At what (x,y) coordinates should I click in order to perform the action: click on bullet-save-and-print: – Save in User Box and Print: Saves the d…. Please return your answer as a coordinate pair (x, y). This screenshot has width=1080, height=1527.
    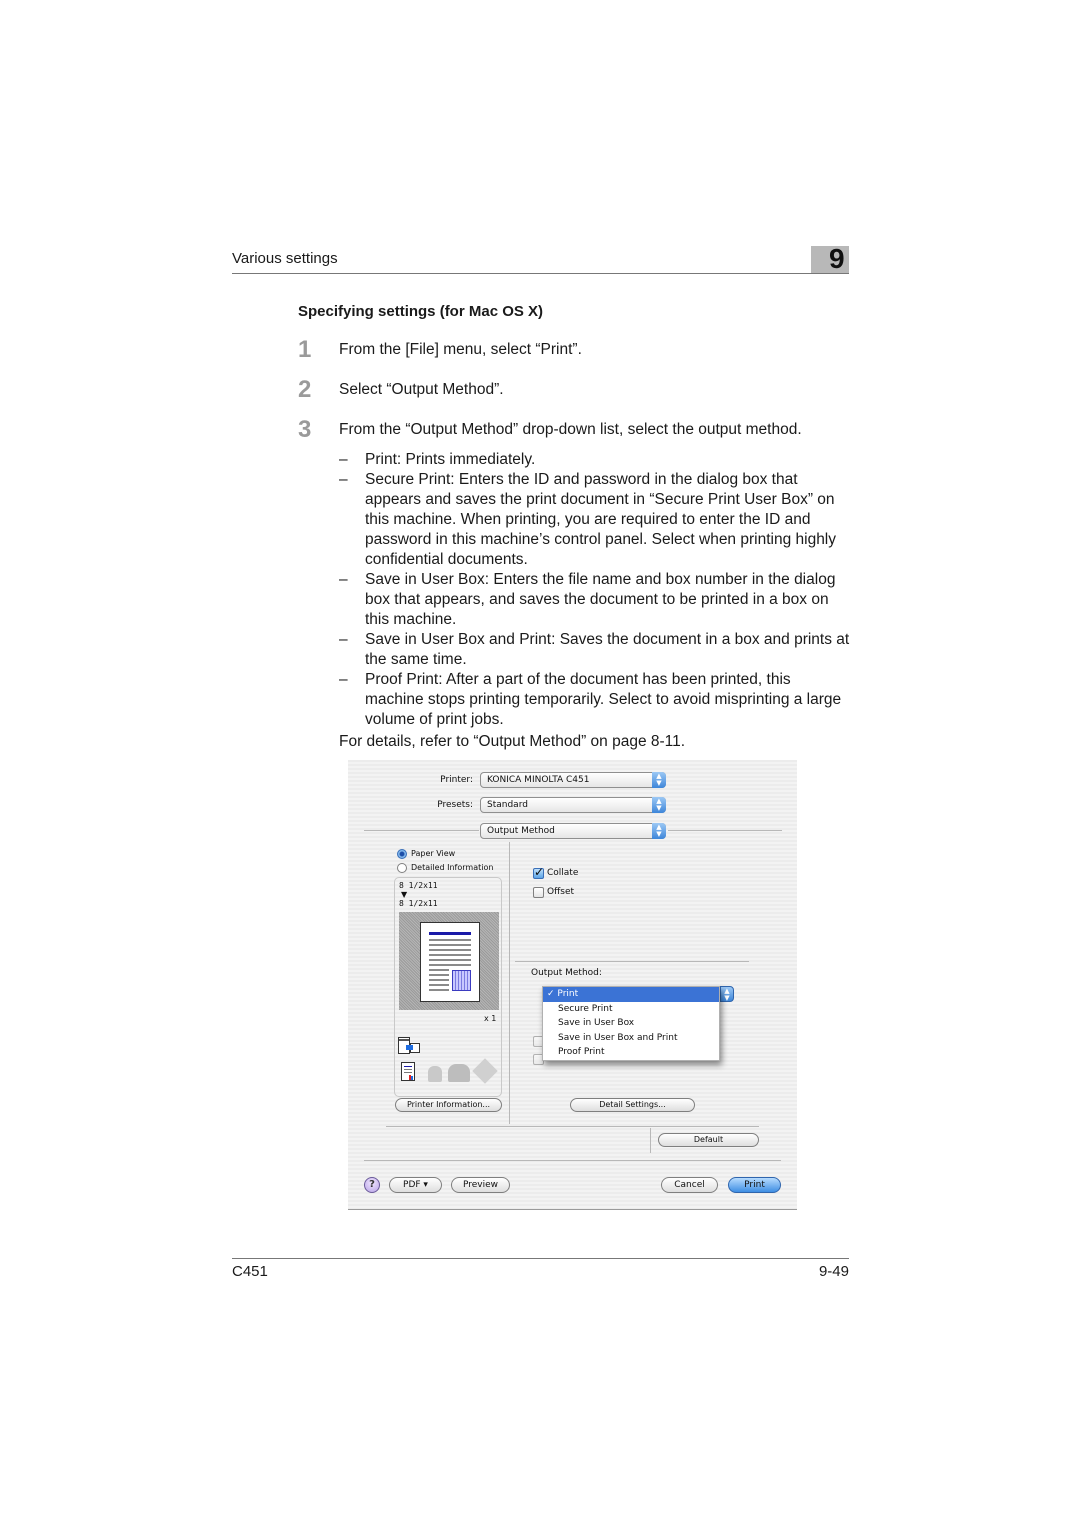
    Looking at the image, I should click on (595, 650).